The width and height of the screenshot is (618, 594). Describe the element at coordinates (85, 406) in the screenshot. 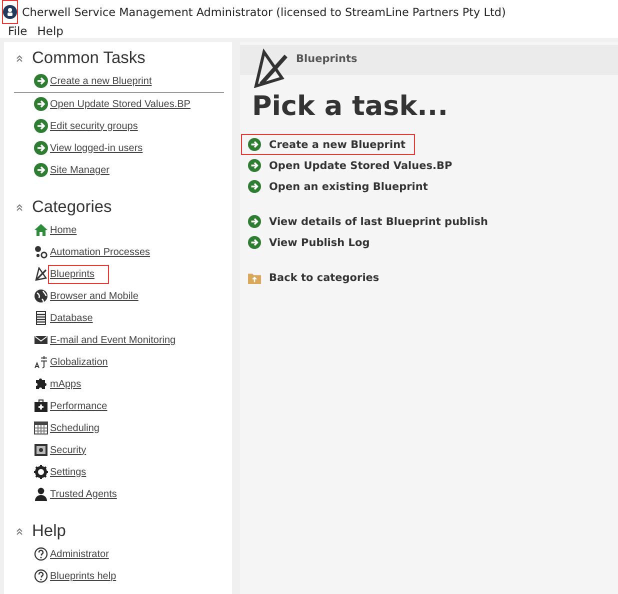

I see `sidebar-link: Performance` at that location.